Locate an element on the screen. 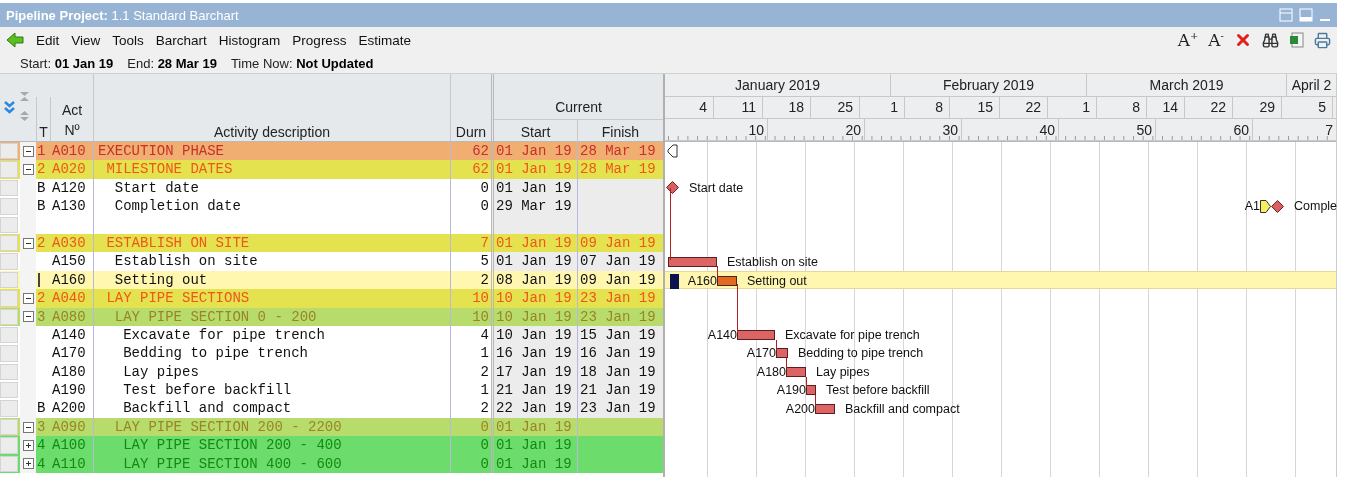  table-cell: 62 is located at coordinates (480, 169).